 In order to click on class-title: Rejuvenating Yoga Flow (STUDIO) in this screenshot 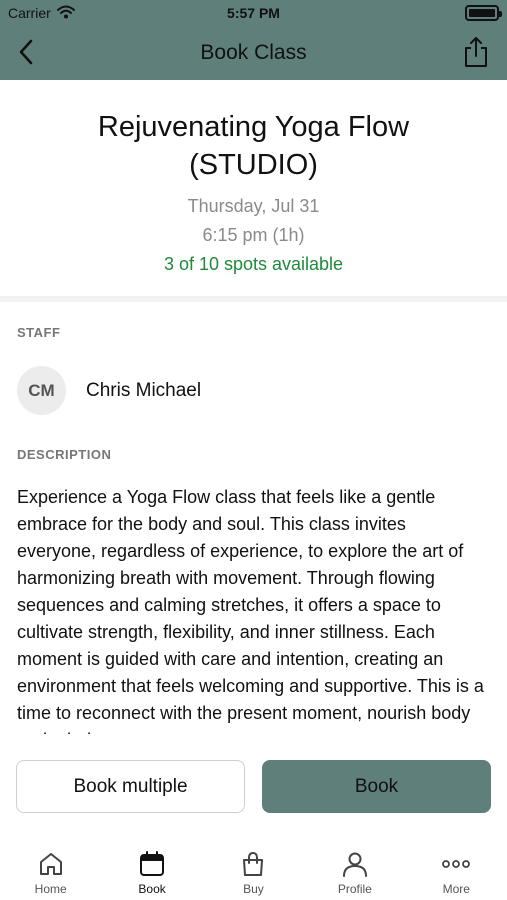, I will do `click(253, 146)`.